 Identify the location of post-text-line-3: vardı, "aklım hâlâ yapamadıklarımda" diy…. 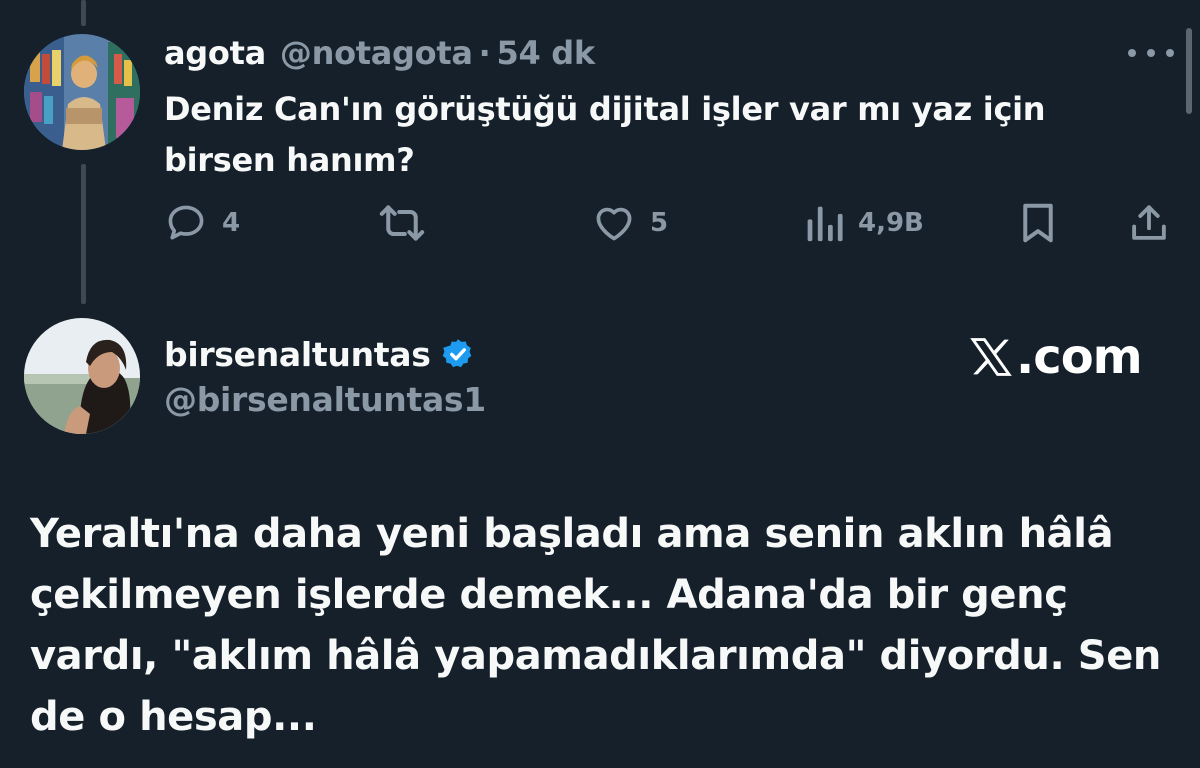
(596, 656).